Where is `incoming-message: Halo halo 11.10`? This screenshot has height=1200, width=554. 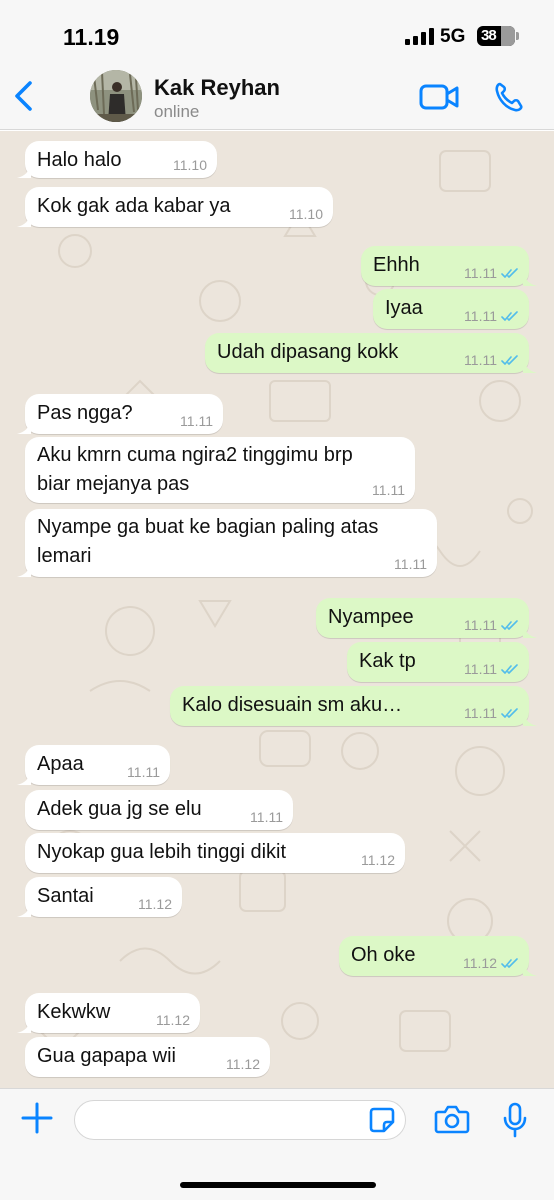
incoming-message: Halo halo 11.10 is located at coordinates (117, 159).